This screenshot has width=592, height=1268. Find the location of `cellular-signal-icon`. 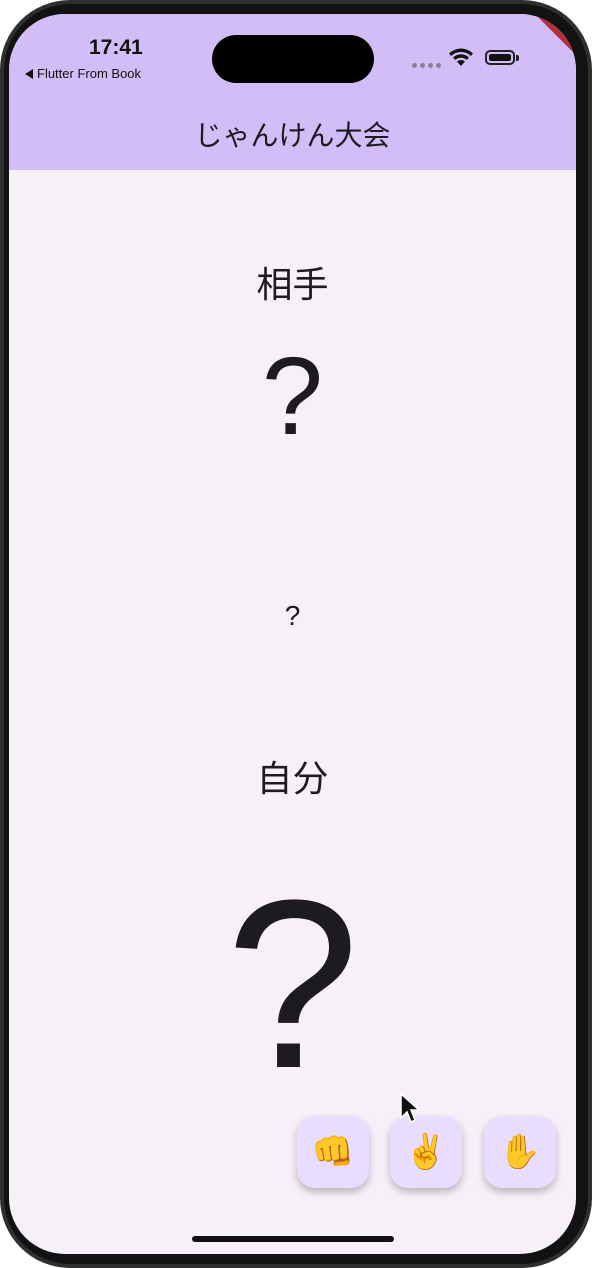

cellular-signal-icon is located at coordinates (426, 65).